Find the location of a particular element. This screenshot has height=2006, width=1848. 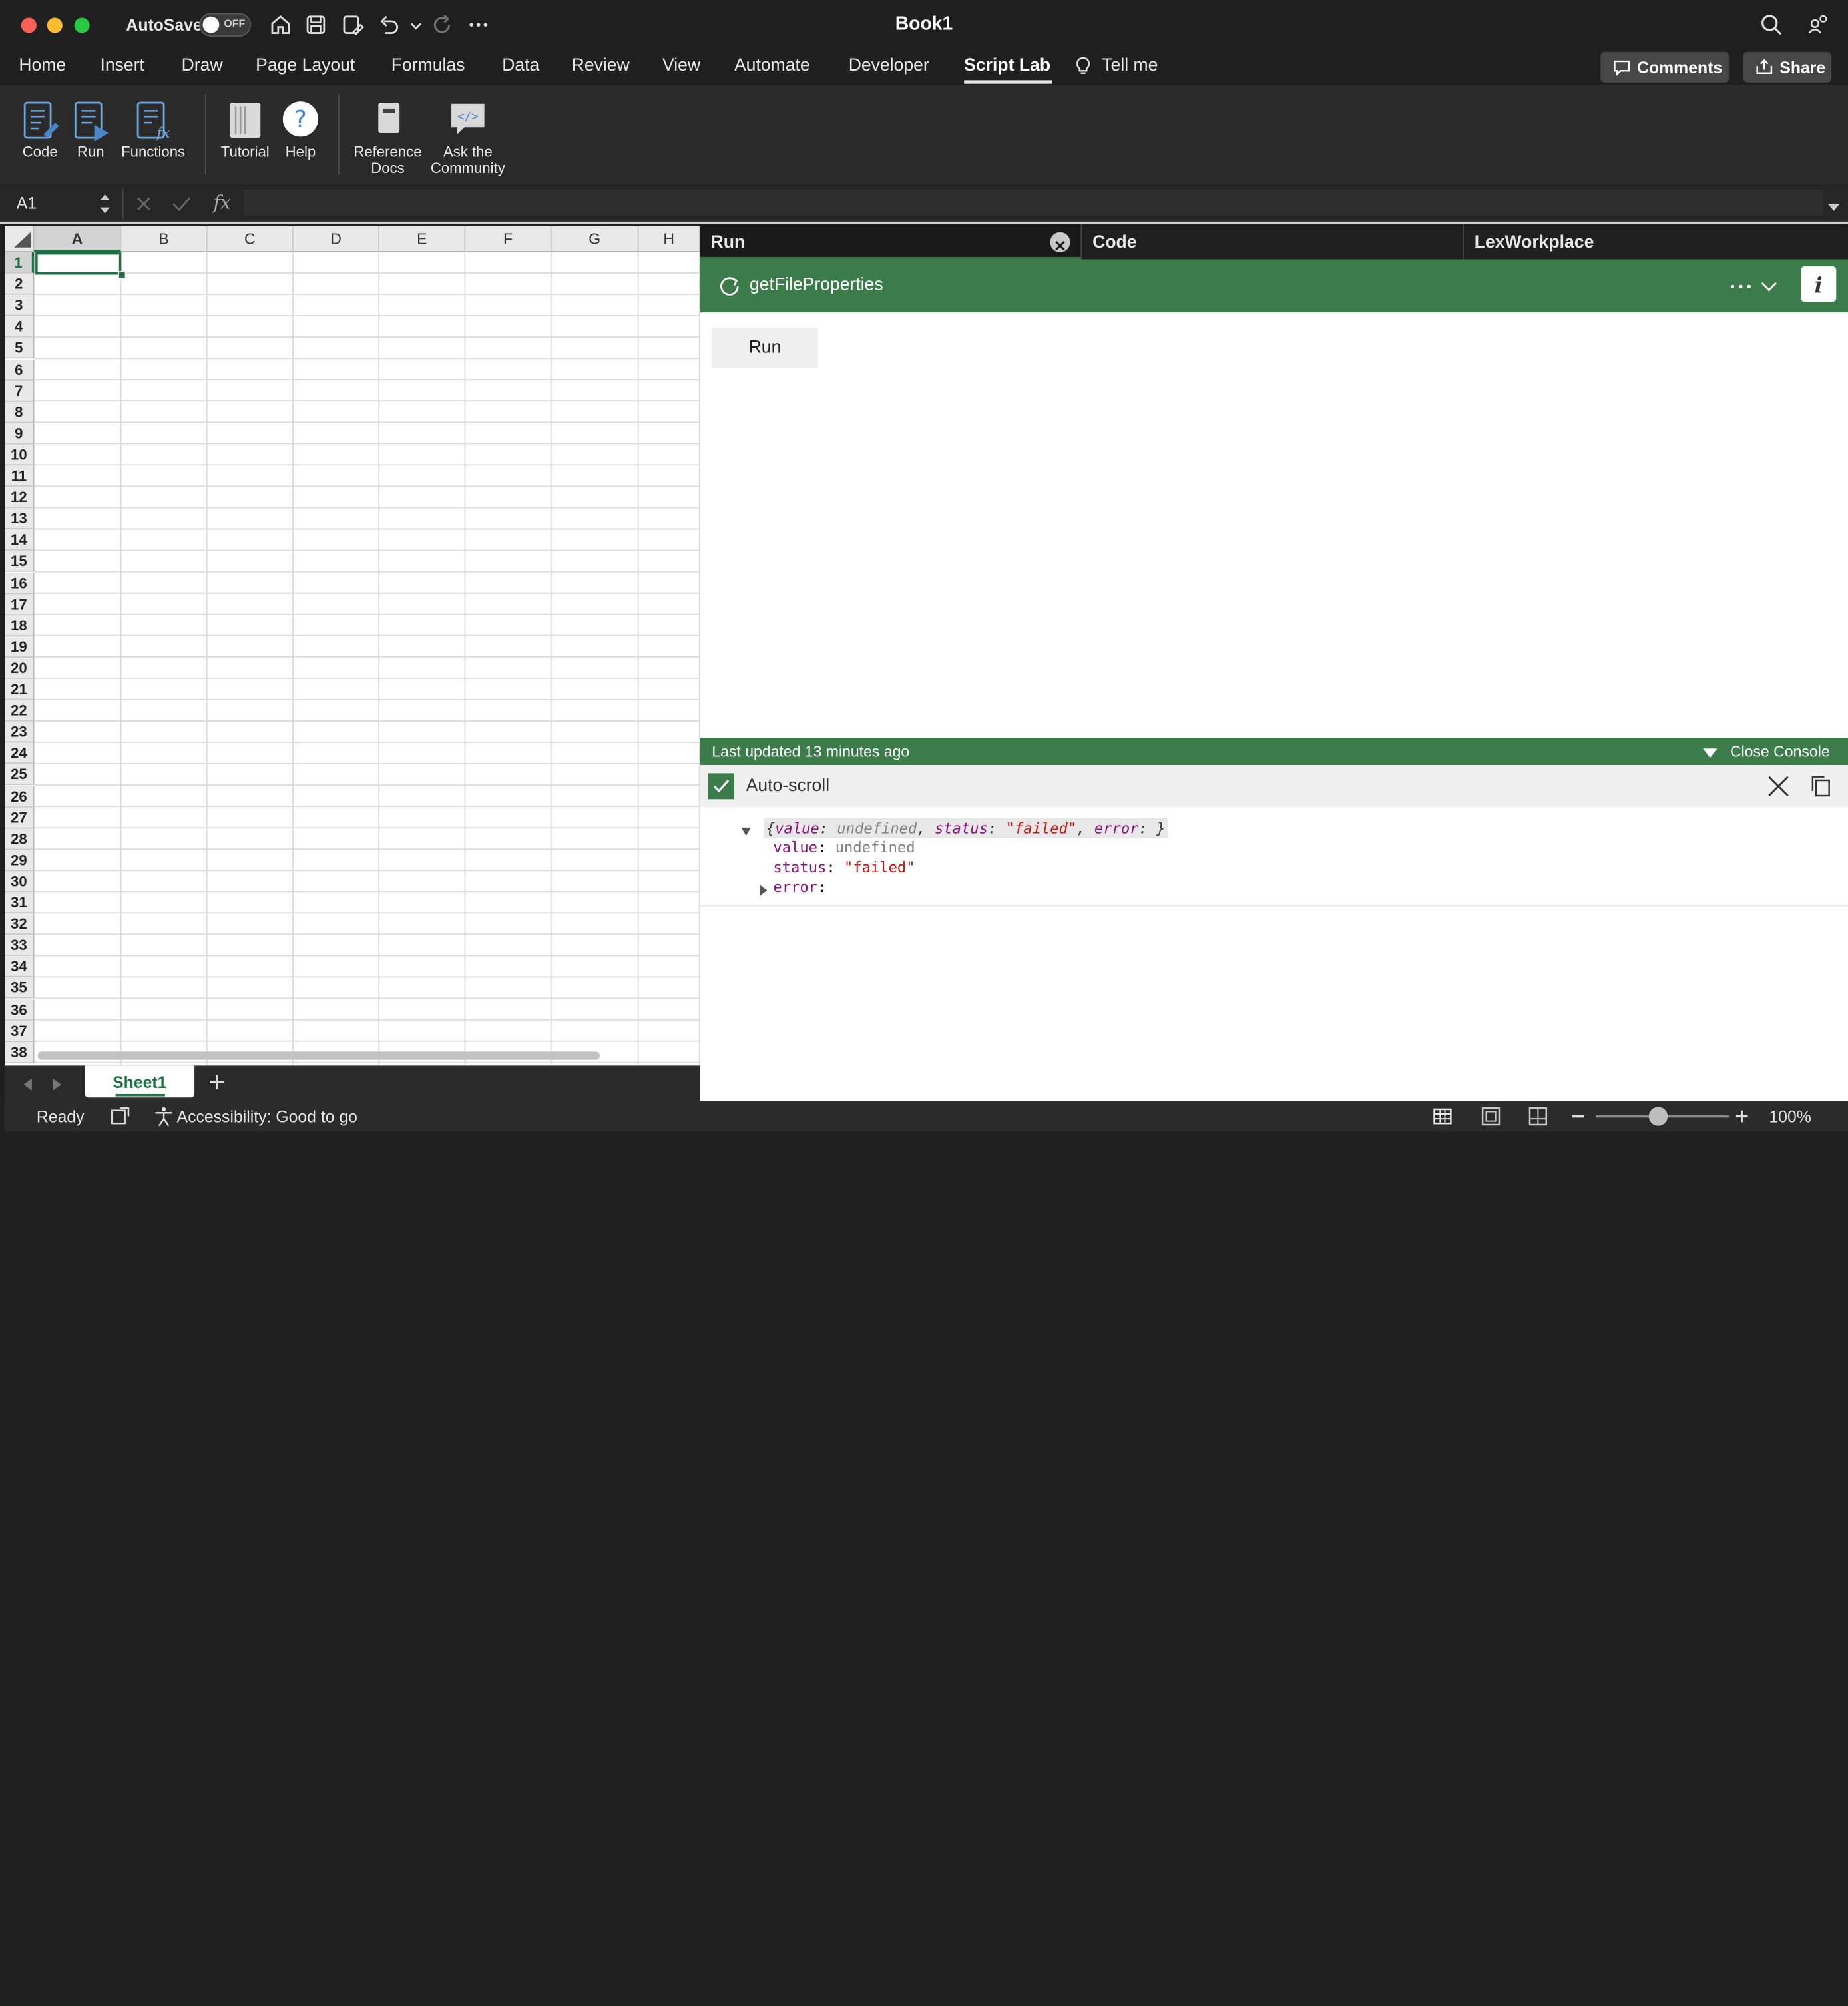

row-header-35: 35 is located at coordinates (20, 988).